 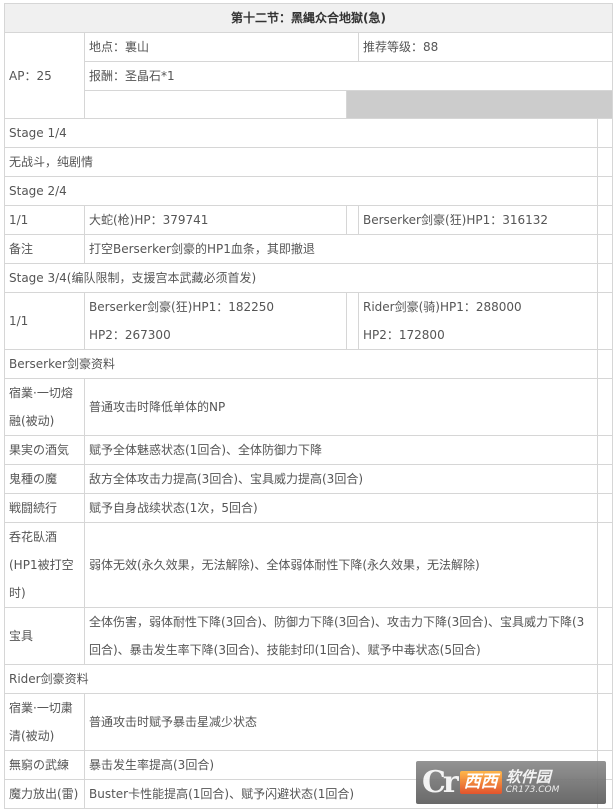 What do you see at coordinates (215, 220) in the screenshot?
I see `stage-2-enemy-1: 大蛇(枪)HP：379741` at bounding box center [215, 220].